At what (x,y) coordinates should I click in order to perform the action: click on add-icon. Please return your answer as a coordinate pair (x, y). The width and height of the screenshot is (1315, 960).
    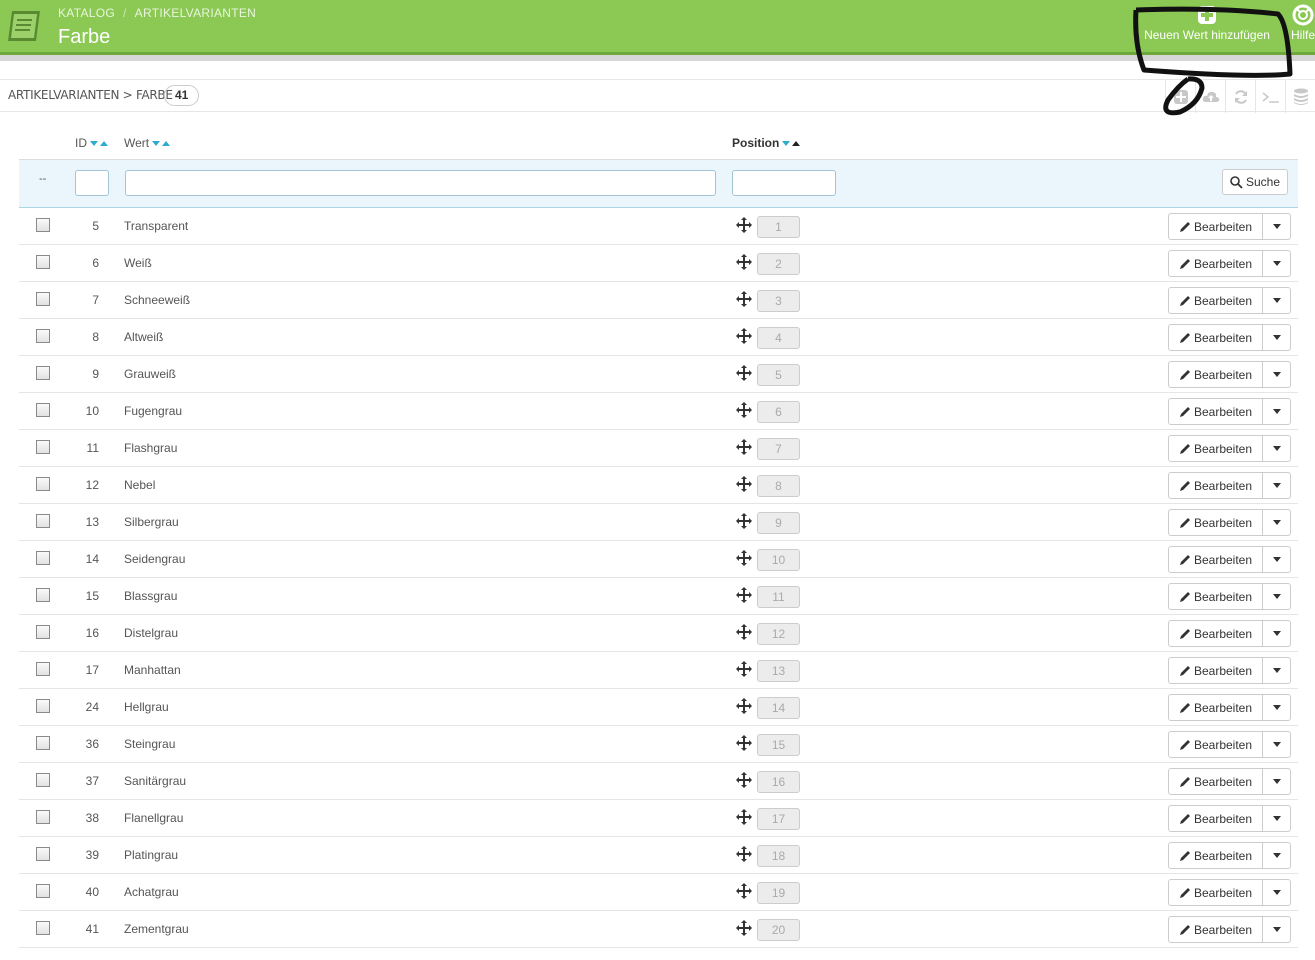
    Looking at the image, I should click on (1180, 96).